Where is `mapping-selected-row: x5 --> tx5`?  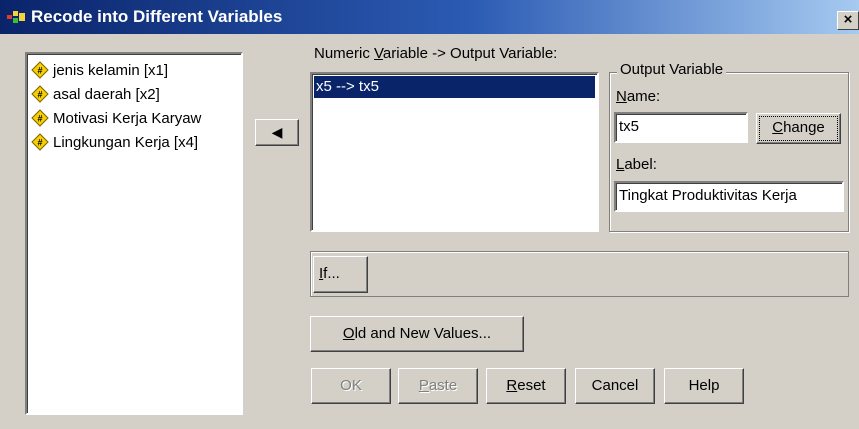 mapping-selected-row: x5 --> tx5 is located at coordinates (454, 87).